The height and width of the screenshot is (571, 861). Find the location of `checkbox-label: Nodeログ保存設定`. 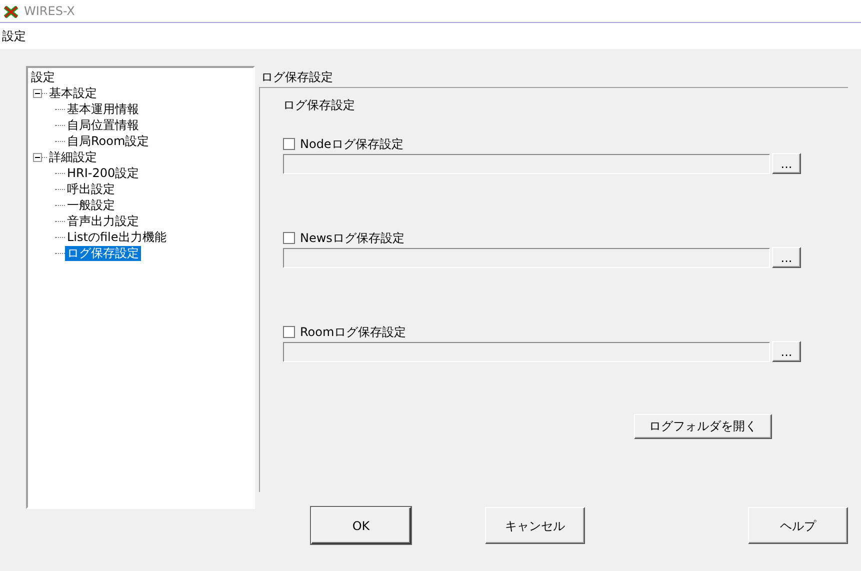

checkbox-label: Nodeログ保存設定 is located at coordinates (352, 144).